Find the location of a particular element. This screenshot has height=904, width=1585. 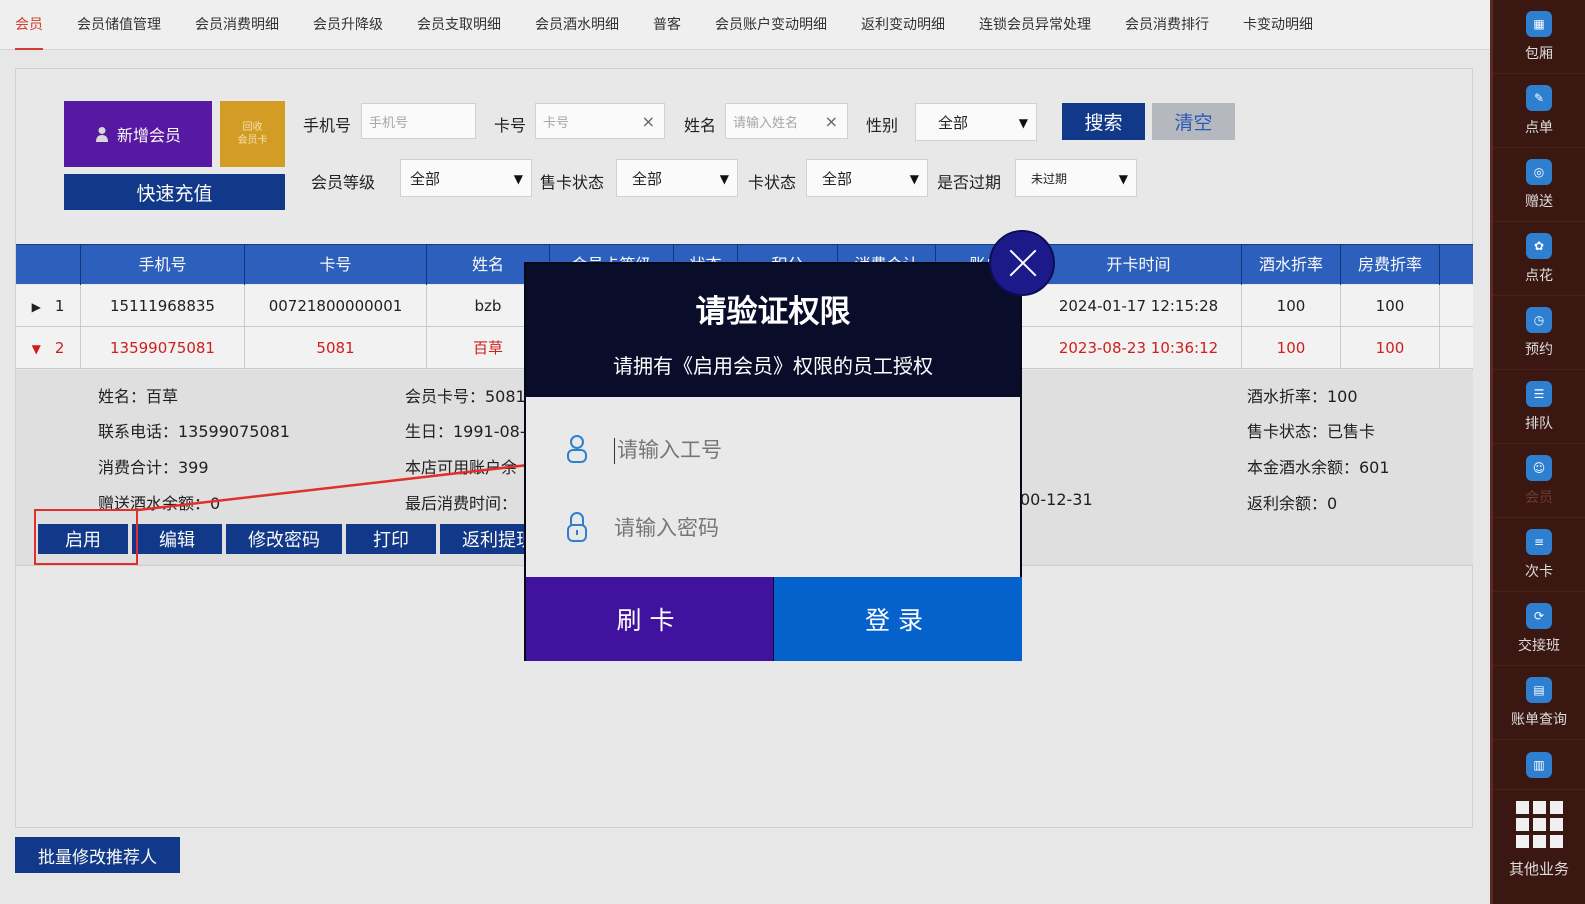

login-button: 登录 is located at coordinates (898, 619).